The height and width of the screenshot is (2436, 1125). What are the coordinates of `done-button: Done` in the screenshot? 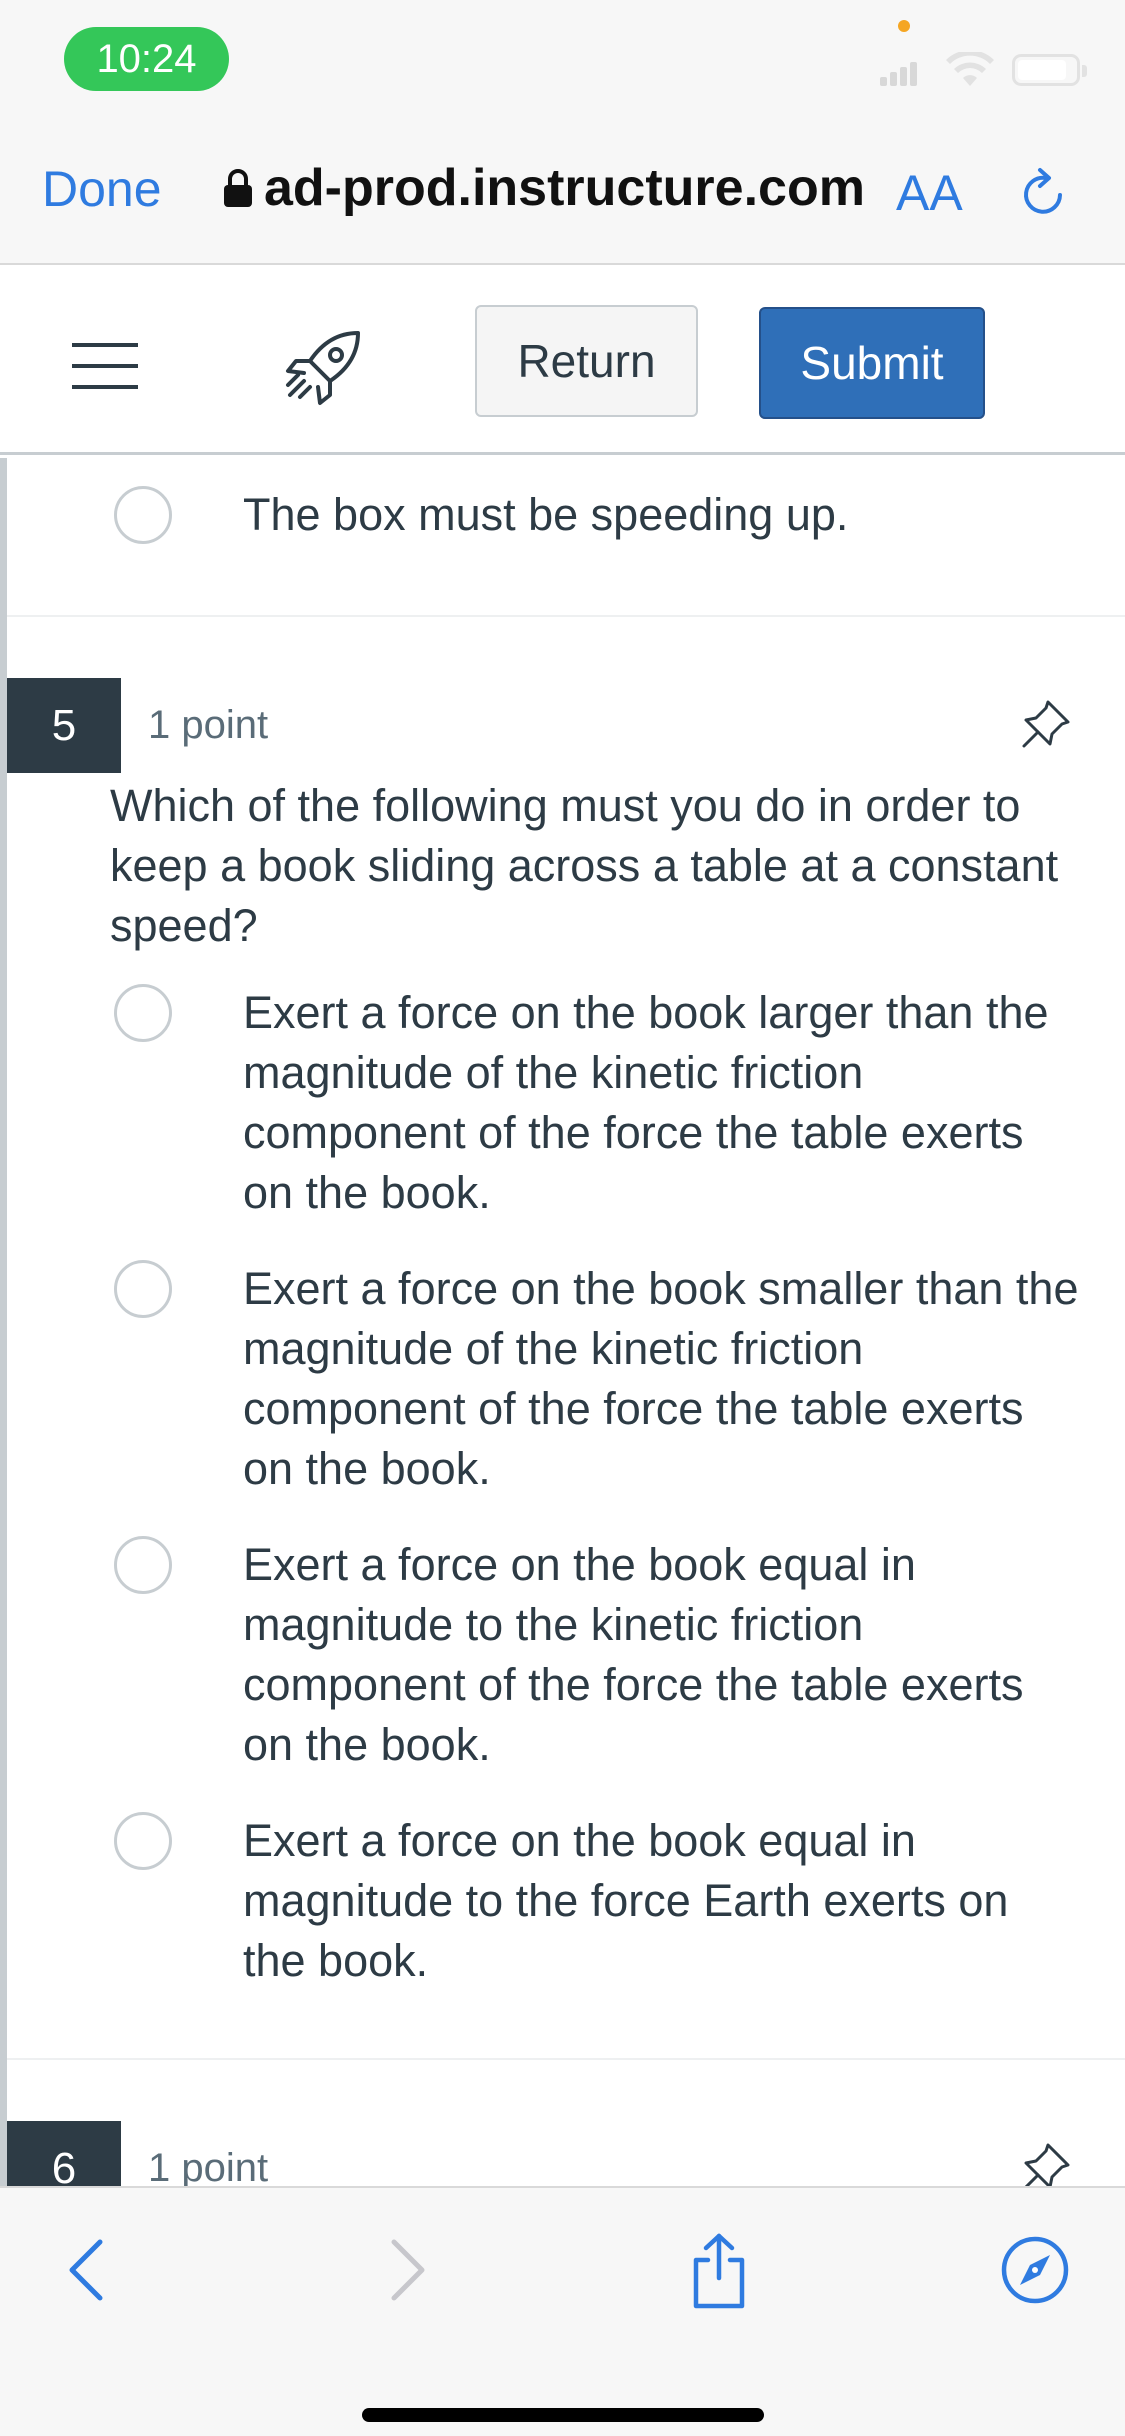 It's located at (102, 189).